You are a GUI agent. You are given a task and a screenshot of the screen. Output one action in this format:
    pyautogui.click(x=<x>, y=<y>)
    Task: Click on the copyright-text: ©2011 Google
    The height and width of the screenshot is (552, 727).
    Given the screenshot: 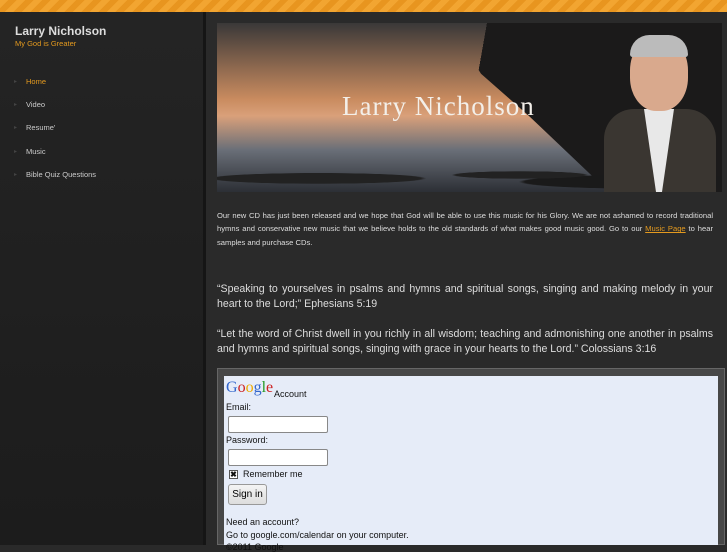 What is the action you would take?
    pyautogui.click(x=255, y=547)
    